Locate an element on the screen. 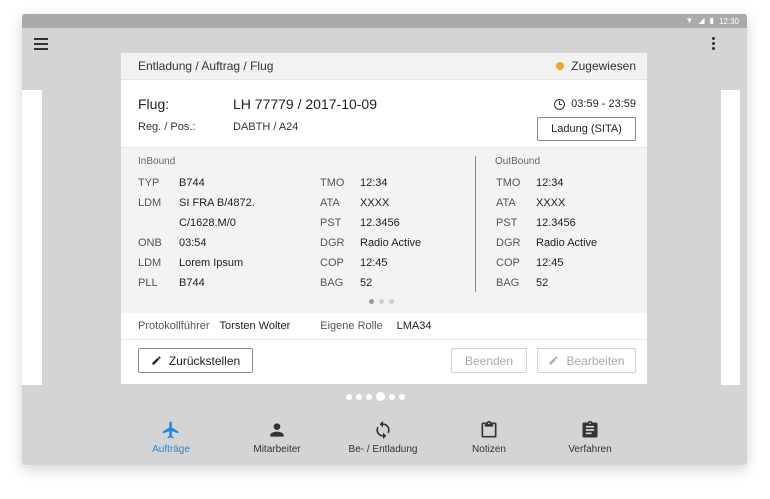  nav-item-be-entladung: Be- / Entladung is located at coordinates (383, 437).